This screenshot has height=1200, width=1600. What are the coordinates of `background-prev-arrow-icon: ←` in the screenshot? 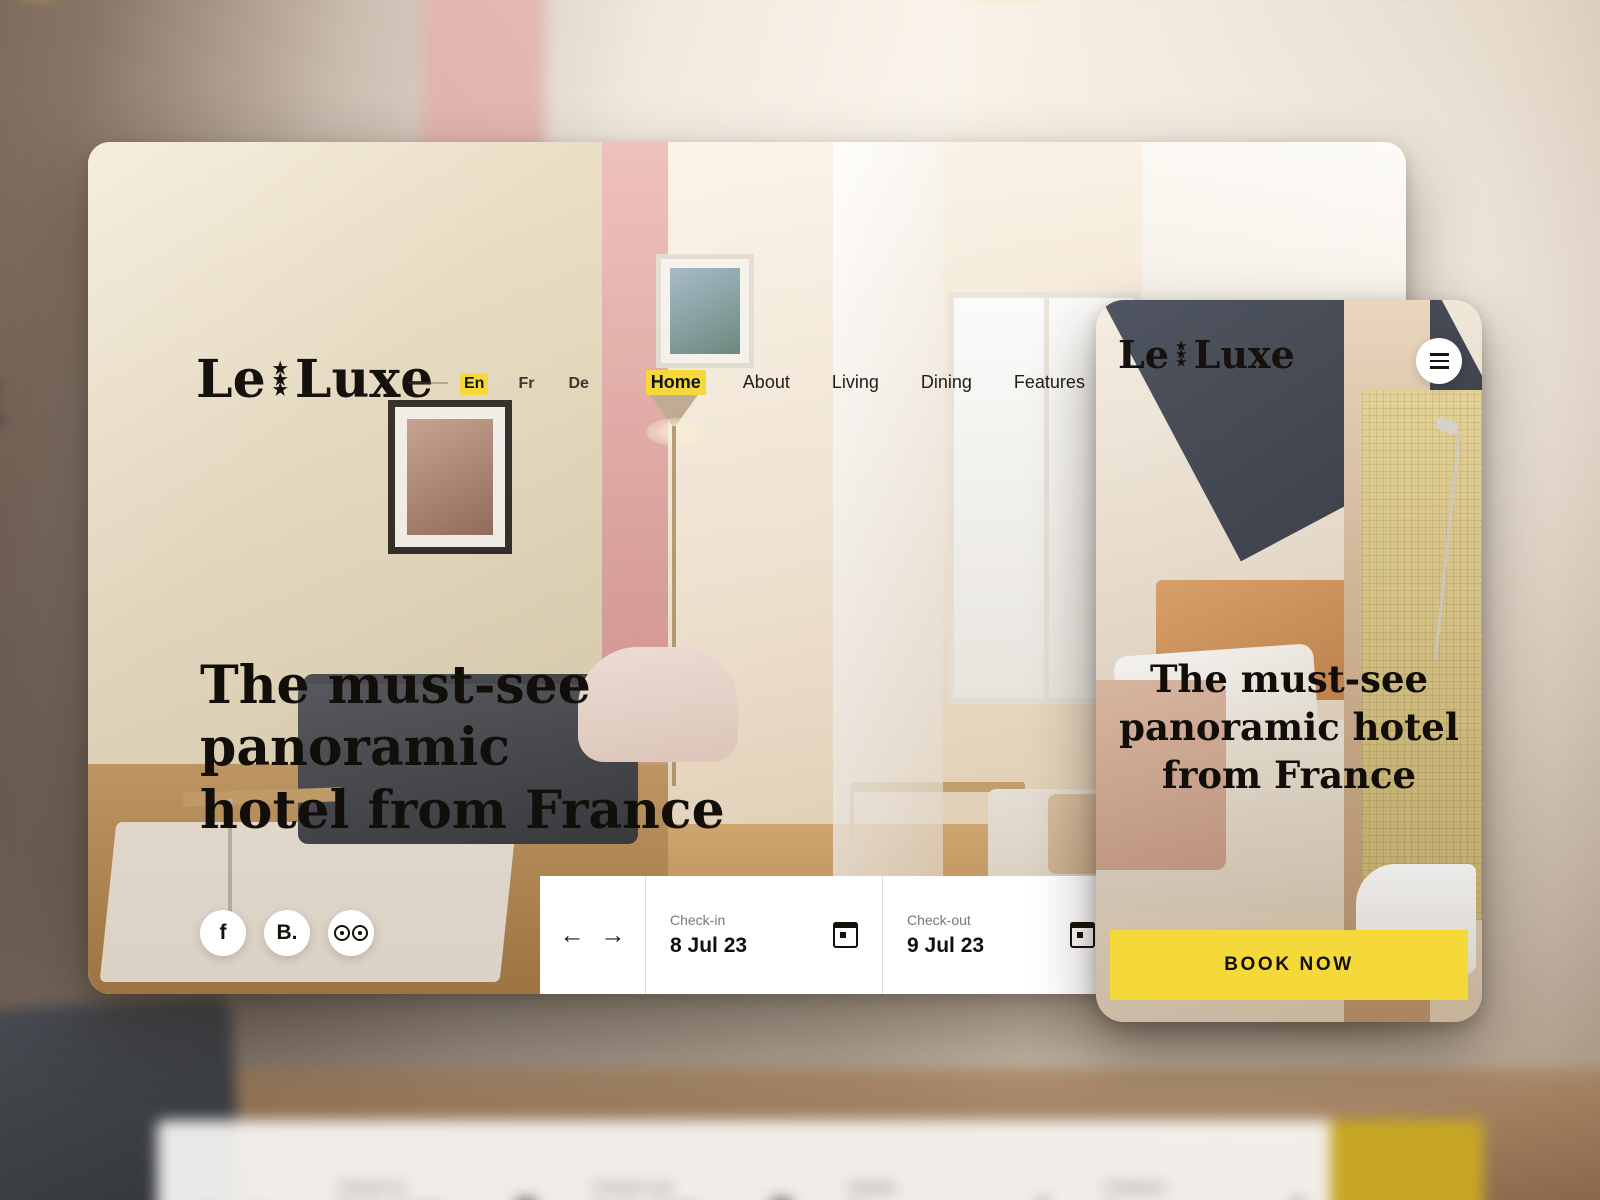 It's located at (211, 1193).